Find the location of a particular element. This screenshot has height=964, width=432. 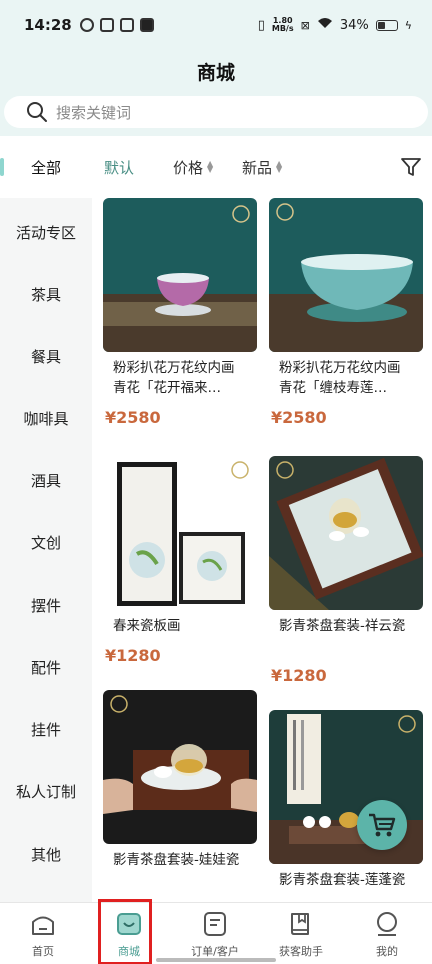

product-name: 影青茶盘套装-娃娃瓷 is located at coordinates (176, 860).